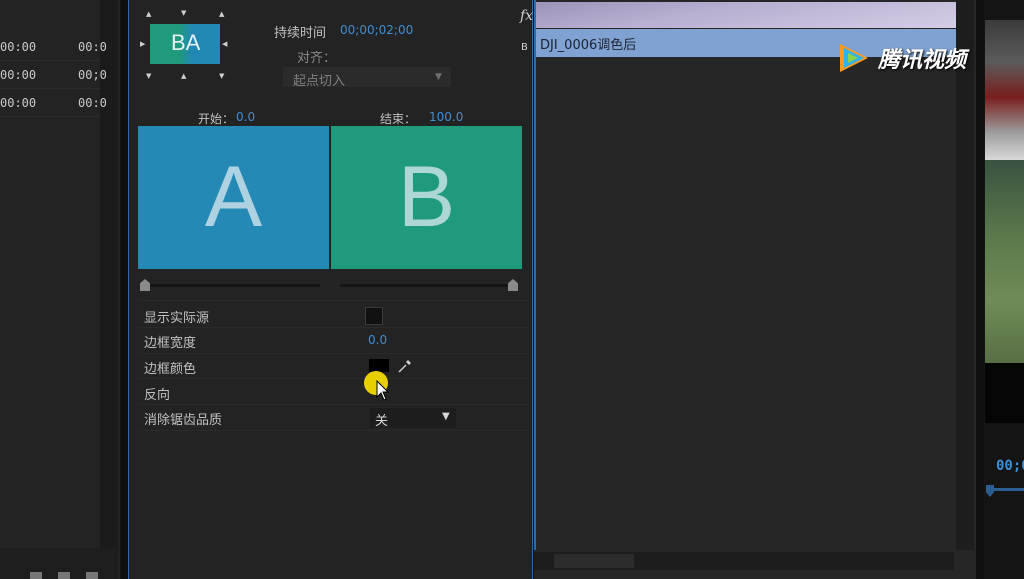 The width and height of the screenshot is (1024, 579). What do you see at coordinates (92, 75) in the screenshot?
I see `row-2-timecode-b: 00;0` at bounding box center [92, 75].